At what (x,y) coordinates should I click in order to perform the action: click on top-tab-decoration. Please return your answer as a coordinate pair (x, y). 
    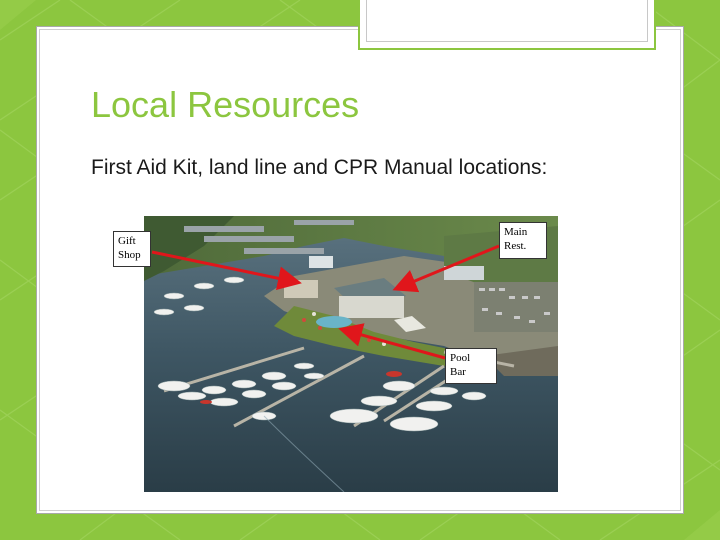
    Looking at the image, I should click on (507, 25).